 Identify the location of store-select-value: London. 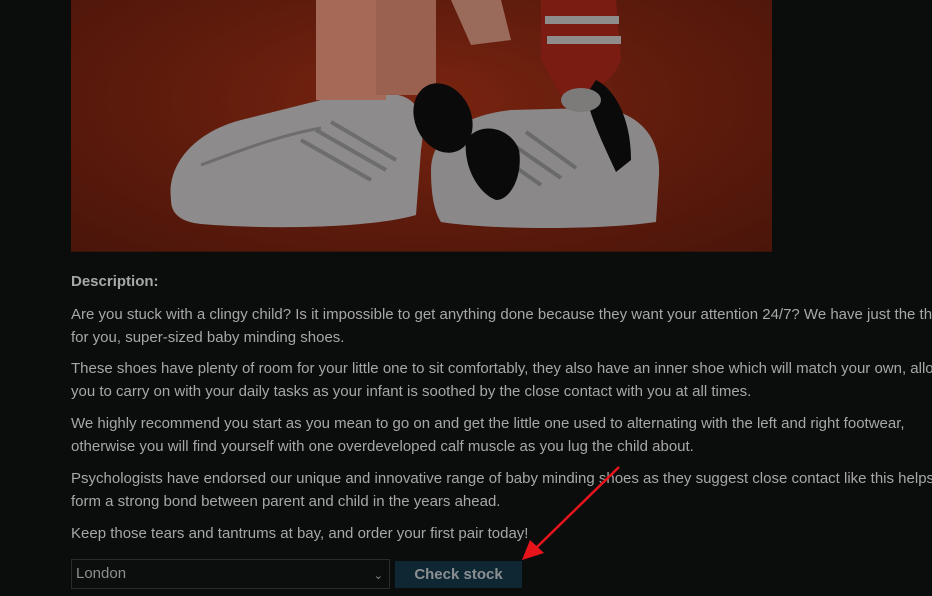
(101, 573).